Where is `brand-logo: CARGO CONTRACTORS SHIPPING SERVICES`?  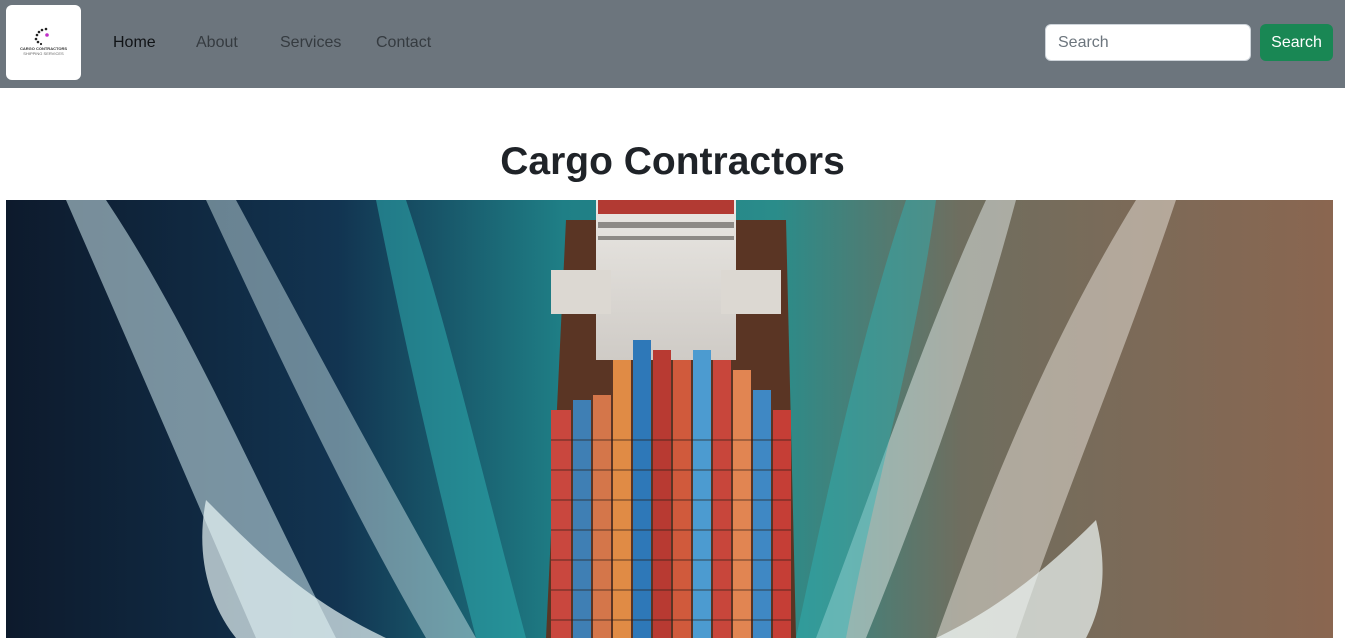 brand-logo: CARGO CONTRACTORS SHIPPING SERVICES is located at coordinates (43, 42).